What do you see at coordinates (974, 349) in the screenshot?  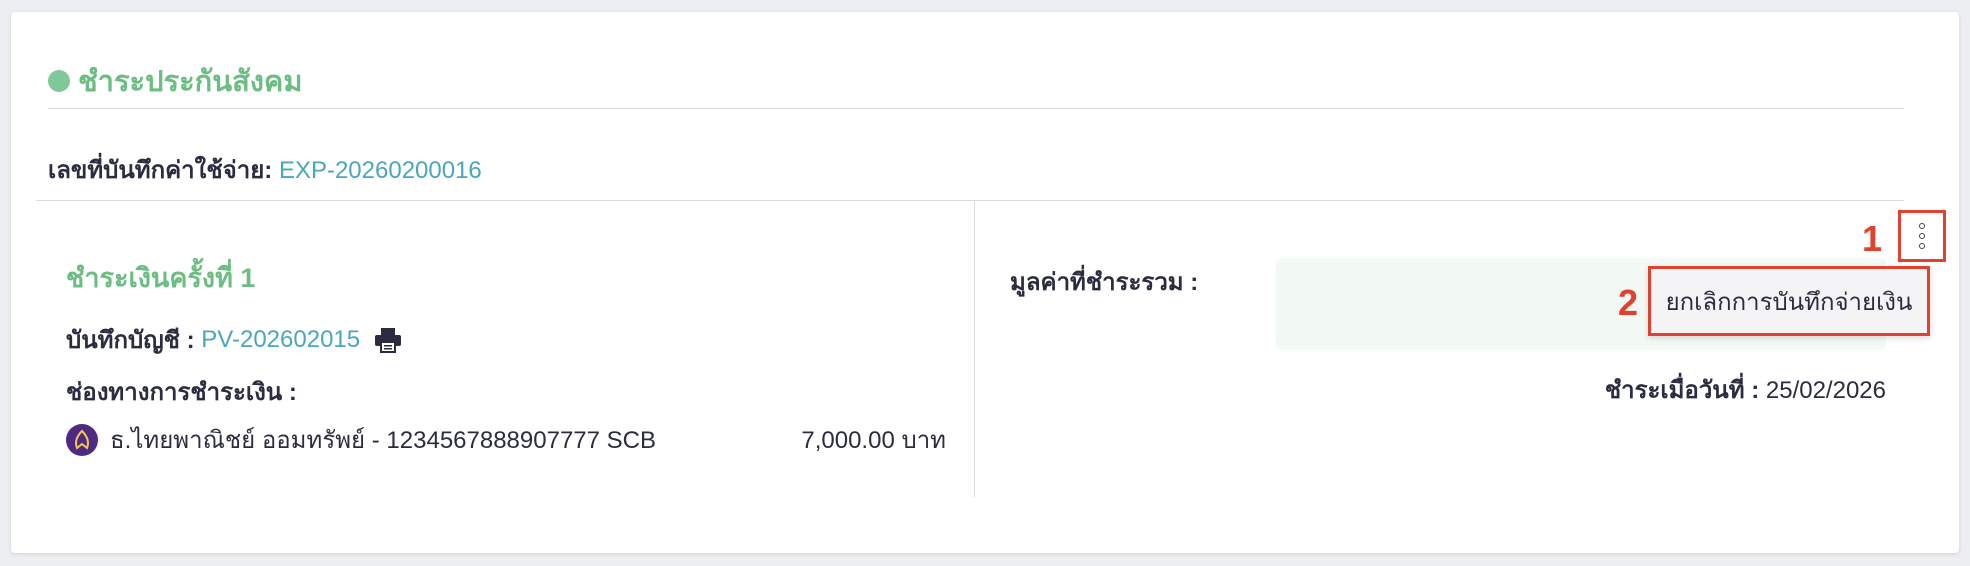 I see `column-divider` at bounding box center [974, 349].